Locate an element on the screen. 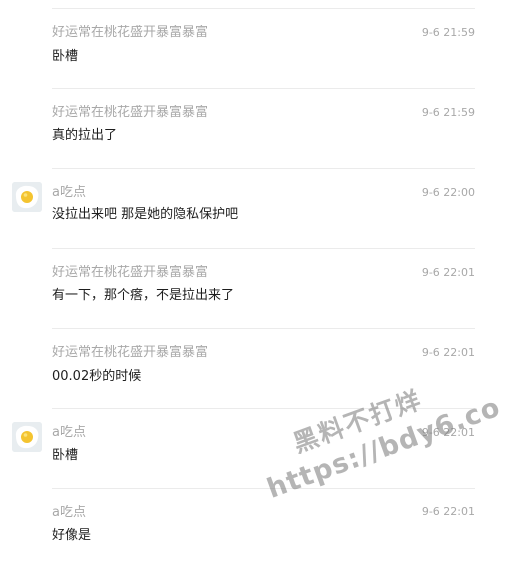 The image size is (519, 568). comment-item: a吃点 9-6 22:01 卧槽 is located at coordinates (259, 448).